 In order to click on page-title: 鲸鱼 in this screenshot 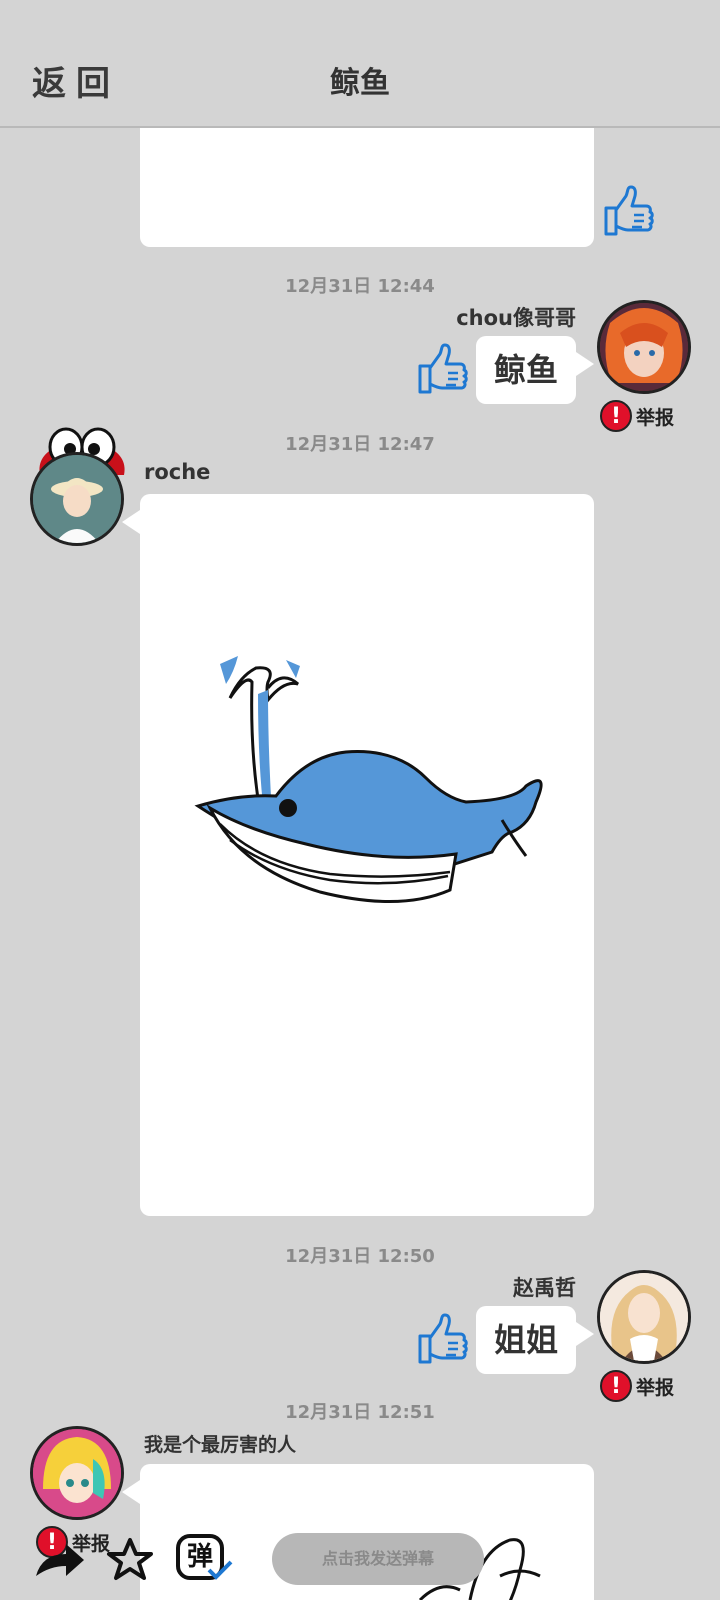, I will do `click(360, 83)`.